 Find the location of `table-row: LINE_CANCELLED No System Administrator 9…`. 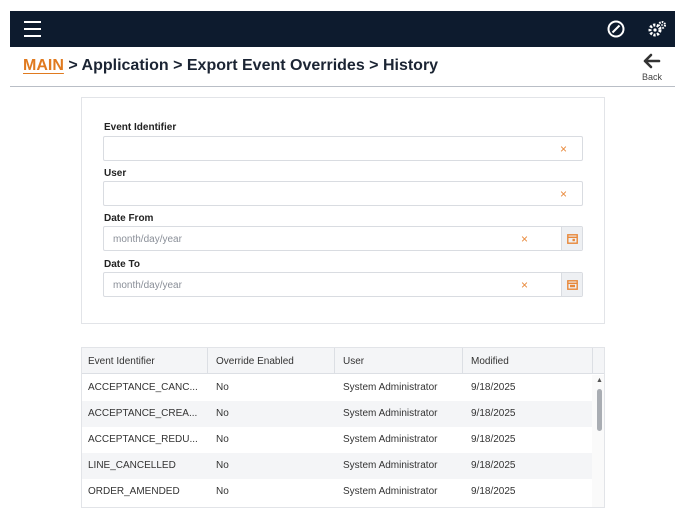

table-row: LINE_CANCELLED No System Administrator 9… is located at coordinates (337, 466).